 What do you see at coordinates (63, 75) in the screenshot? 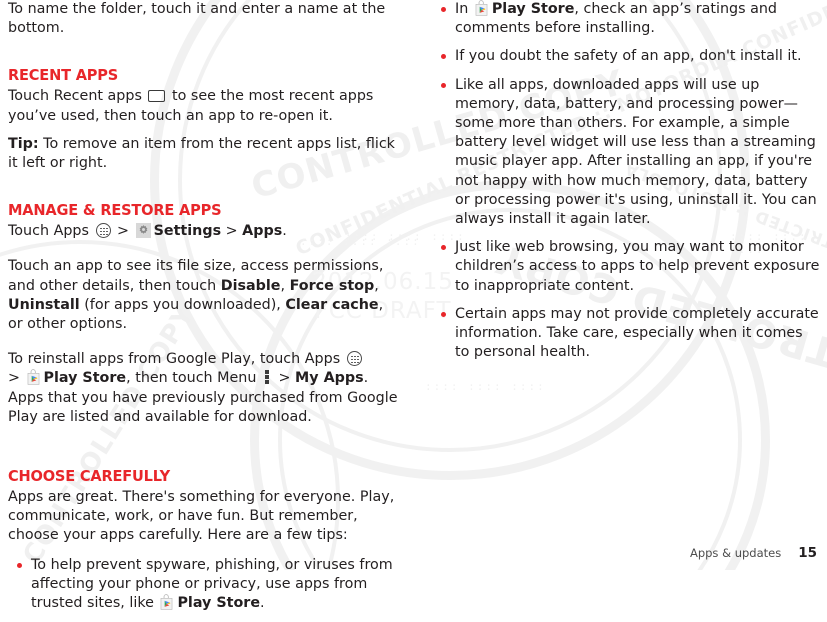
I see `heading-recent-apps: RECENT APPS` at bounding box center [63, 75].